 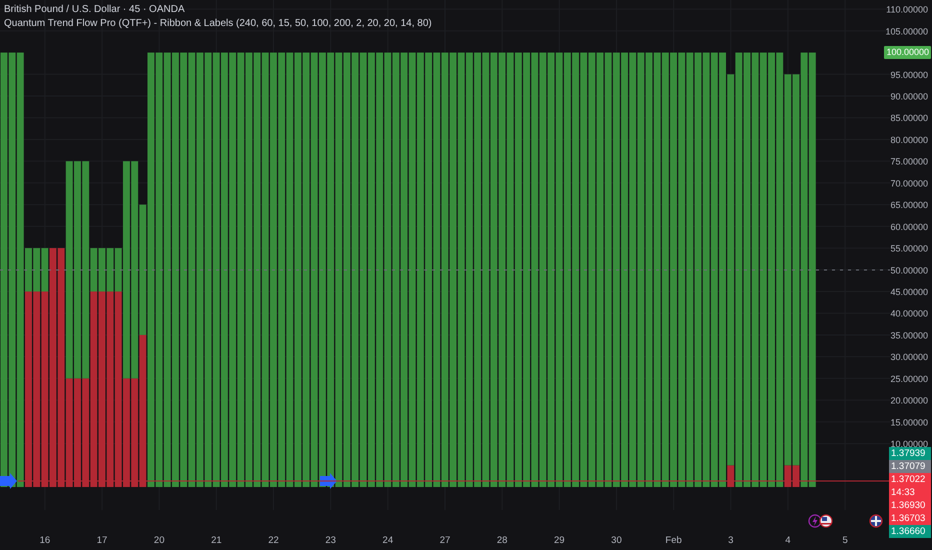 What do you see at coordinates (909, 75) in the screenshot?
I see `axis-label: 95.00000` at bounding box center [909, 75].